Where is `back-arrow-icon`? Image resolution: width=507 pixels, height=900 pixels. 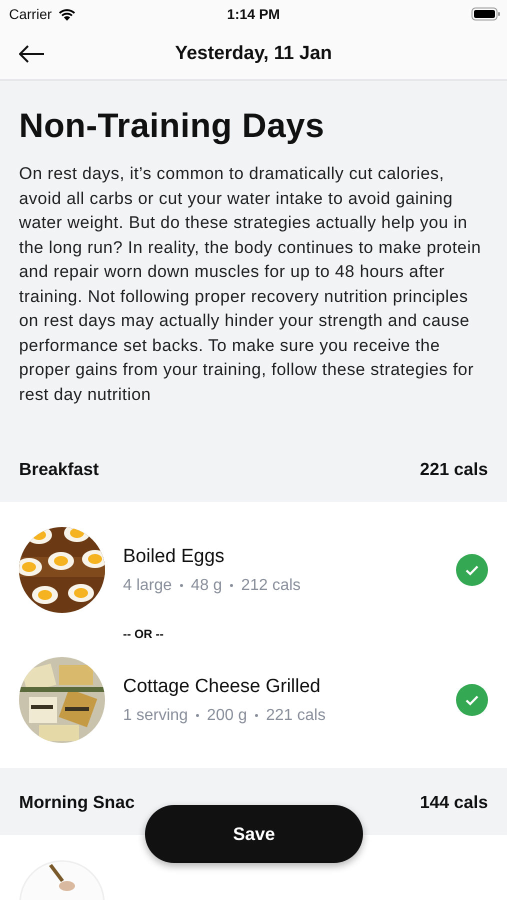 back-arrow-icon is located at coordinates (32, 53).